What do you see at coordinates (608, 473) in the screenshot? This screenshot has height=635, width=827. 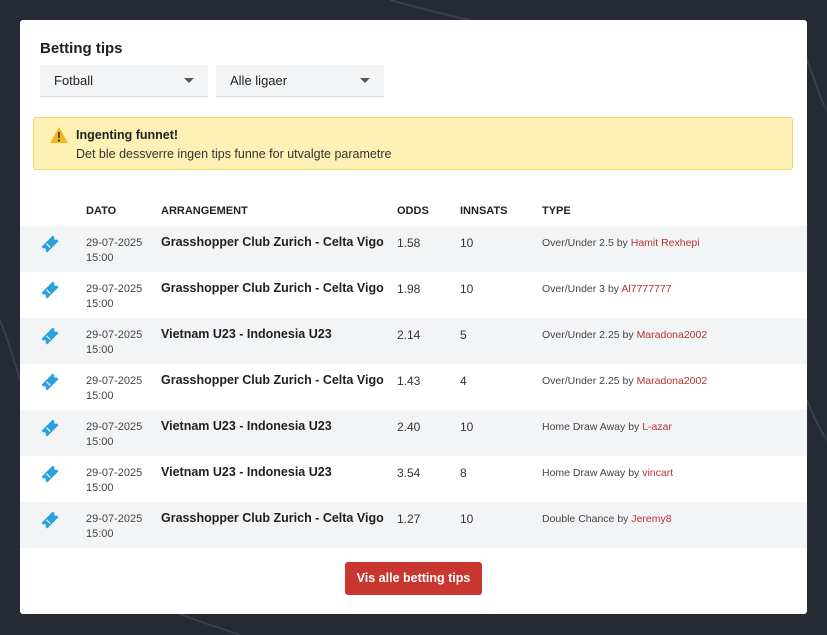 I see `tip-type: Home Draw Away by vincart` at bounding box center [608, 473].